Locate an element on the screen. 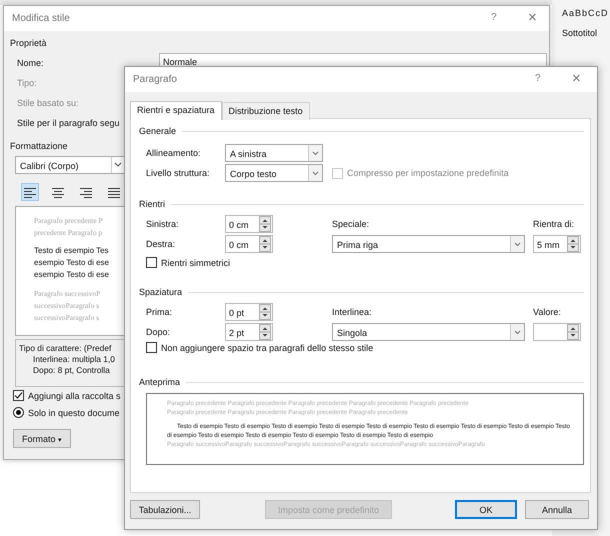 The image size is (610, 536). tab: Distribuzione testo is located at coordinates (266, 111).